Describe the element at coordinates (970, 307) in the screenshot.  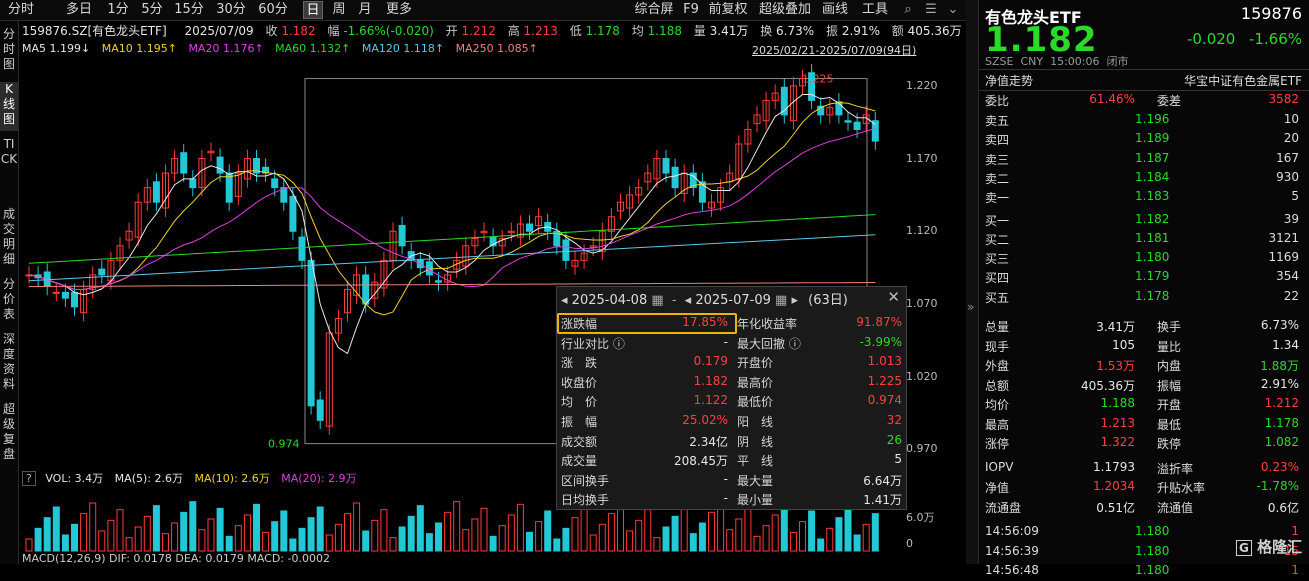
I see `chevron-right-icon: »` at that location.